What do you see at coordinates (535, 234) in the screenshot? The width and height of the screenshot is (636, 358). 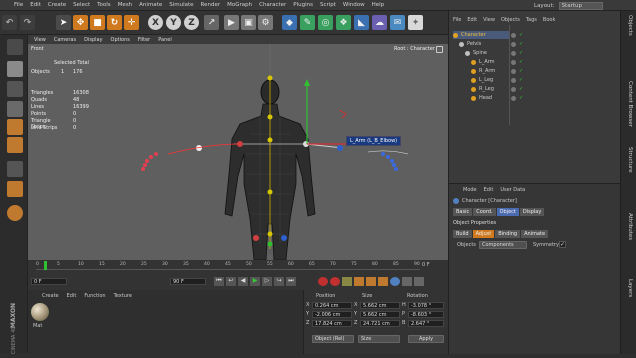 I see `subtab-animate: Animate` at bounding box center [535, 234].